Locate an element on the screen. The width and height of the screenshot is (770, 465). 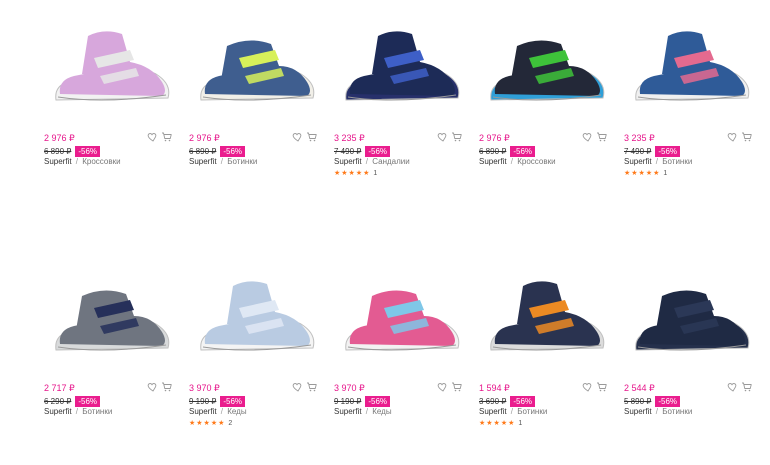
product-card: 2 717 ₽ 6 290 ₽ -56% Superfit / Ботинки is located at coordinates (111, 350).